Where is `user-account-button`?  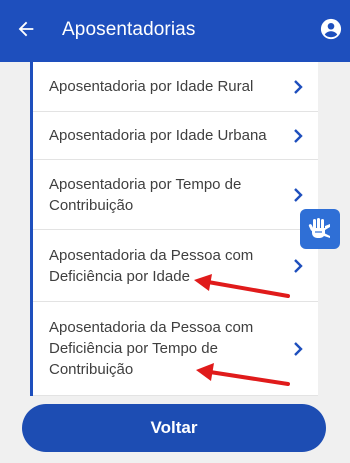
user-account-button is located at coordinates (331, 29).